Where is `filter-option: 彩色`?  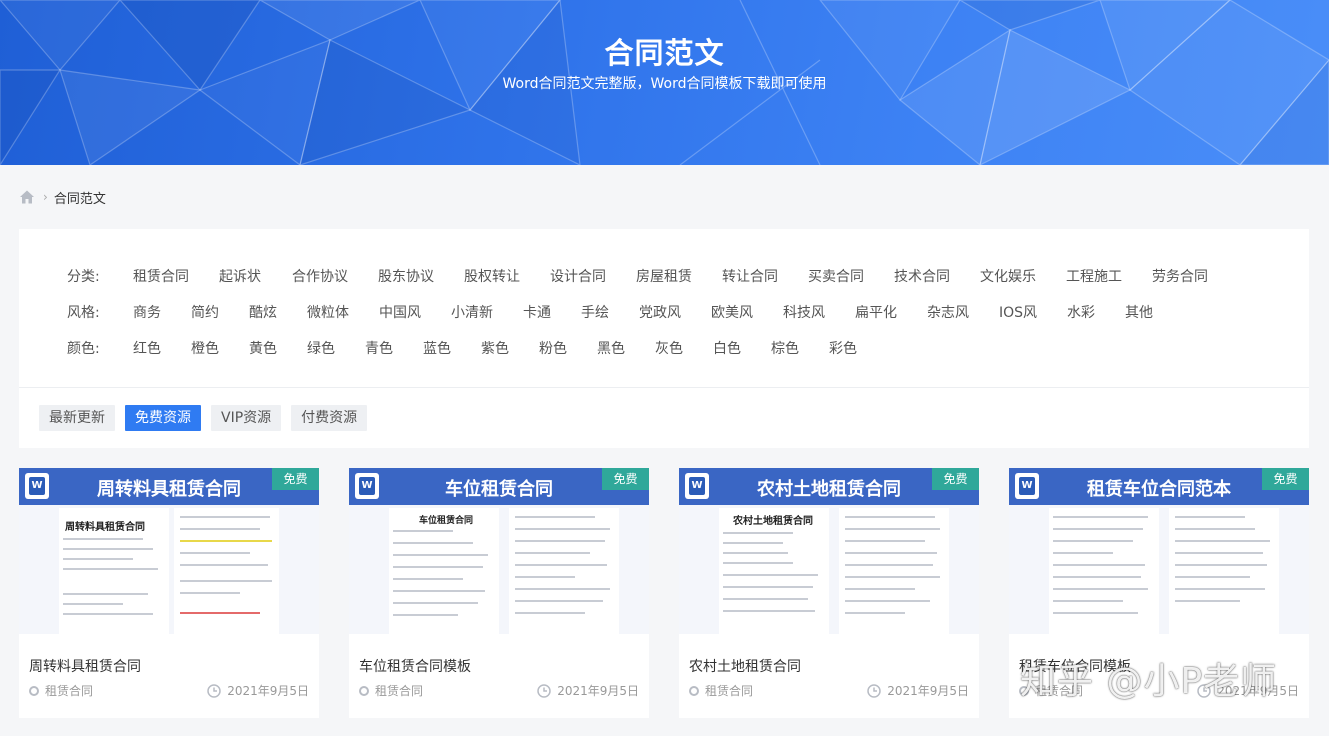 filter-option: 彩色 is located at coordinates (843, 348).